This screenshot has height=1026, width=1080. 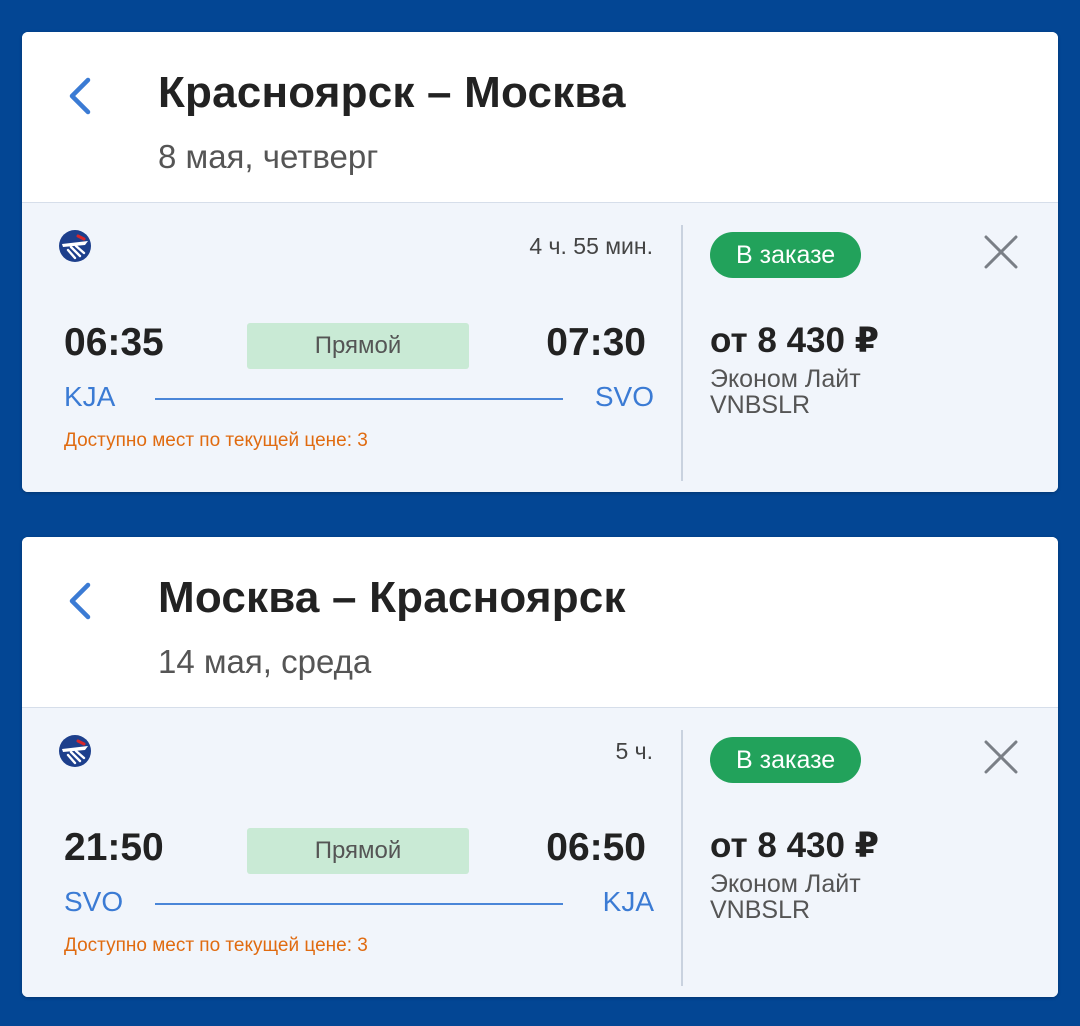 I want to click on arrival-airport-code: KJA, so click(x=628, y=901).